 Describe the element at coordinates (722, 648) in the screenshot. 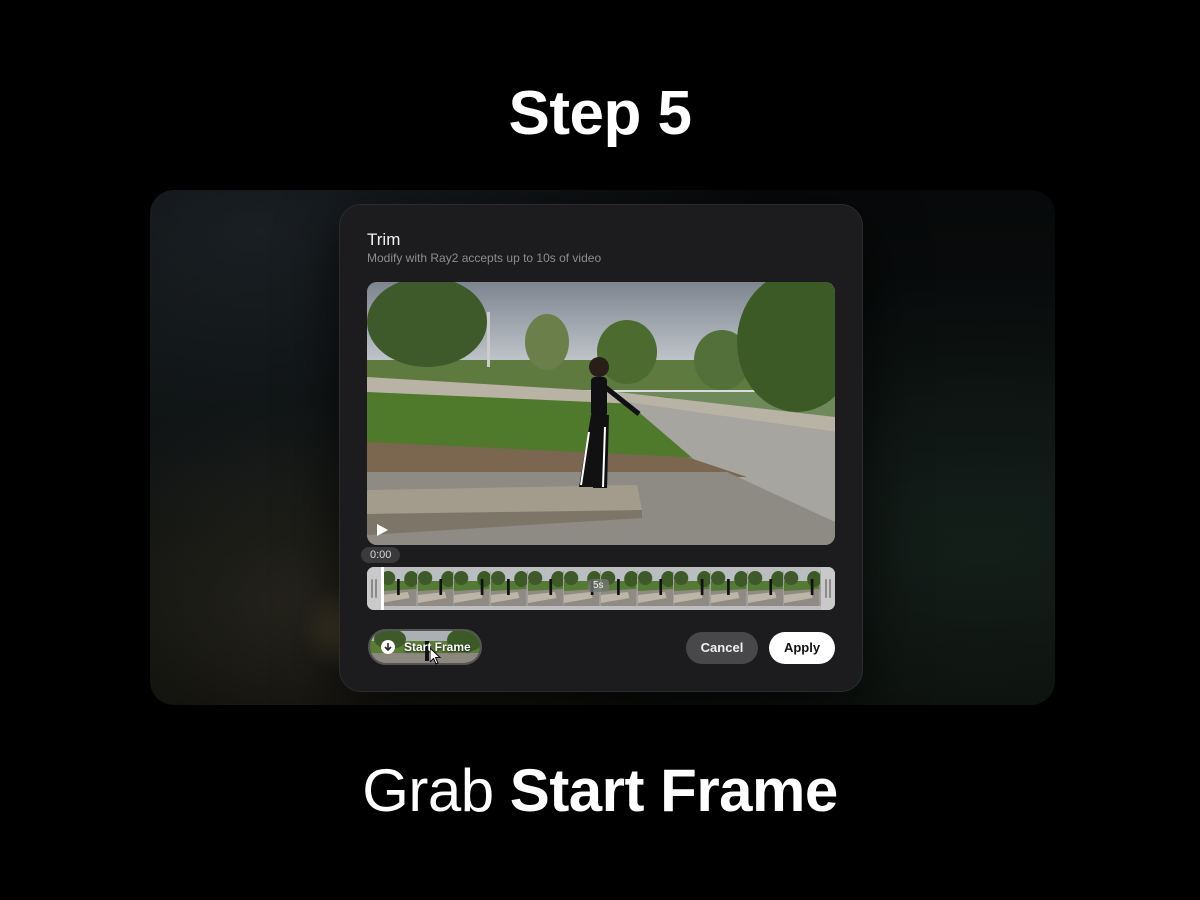

I see `cancel-button: Cancel` at that location.